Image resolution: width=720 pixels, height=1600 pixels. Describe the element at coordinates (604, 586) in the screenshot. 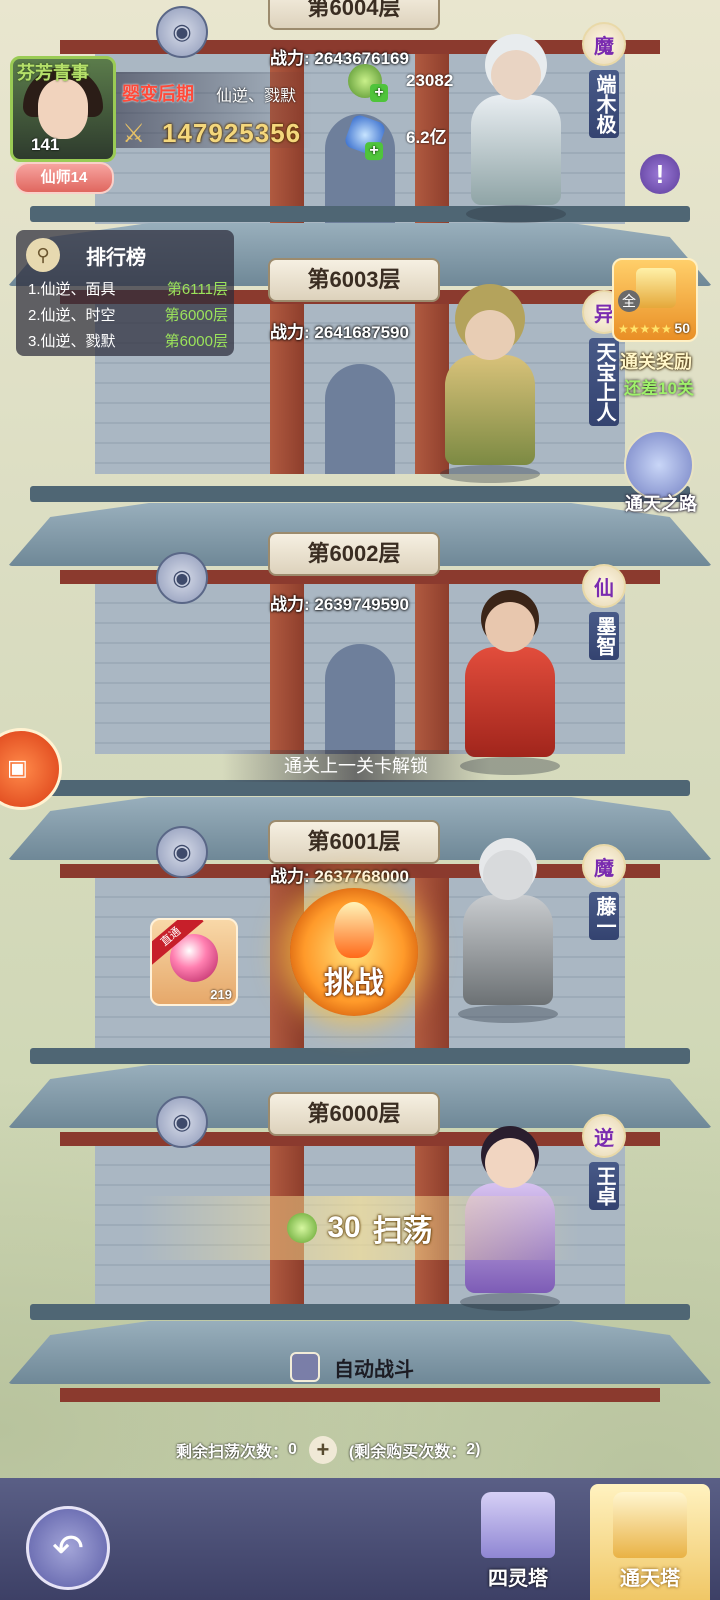

I see `faction-badge: 仙` at that location.